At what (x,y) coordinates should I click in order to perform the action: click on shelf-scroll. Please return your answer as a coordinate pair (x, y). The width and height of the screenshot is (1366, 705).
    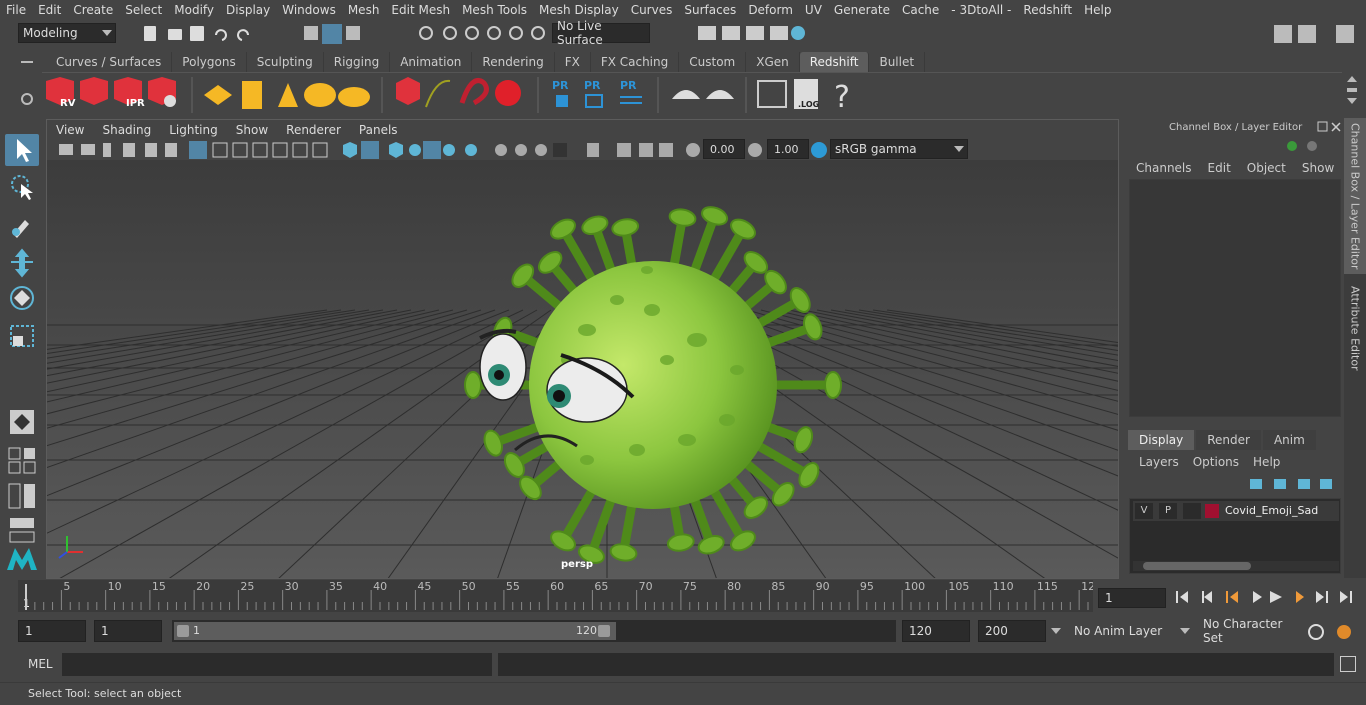
    Looking at the image, I should click on (1352, 92).